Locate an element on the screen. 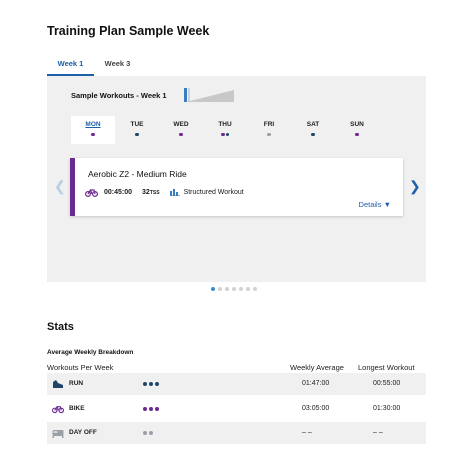 The image size is (474, 474). carousel-pager is located at coordinates (235, 289).